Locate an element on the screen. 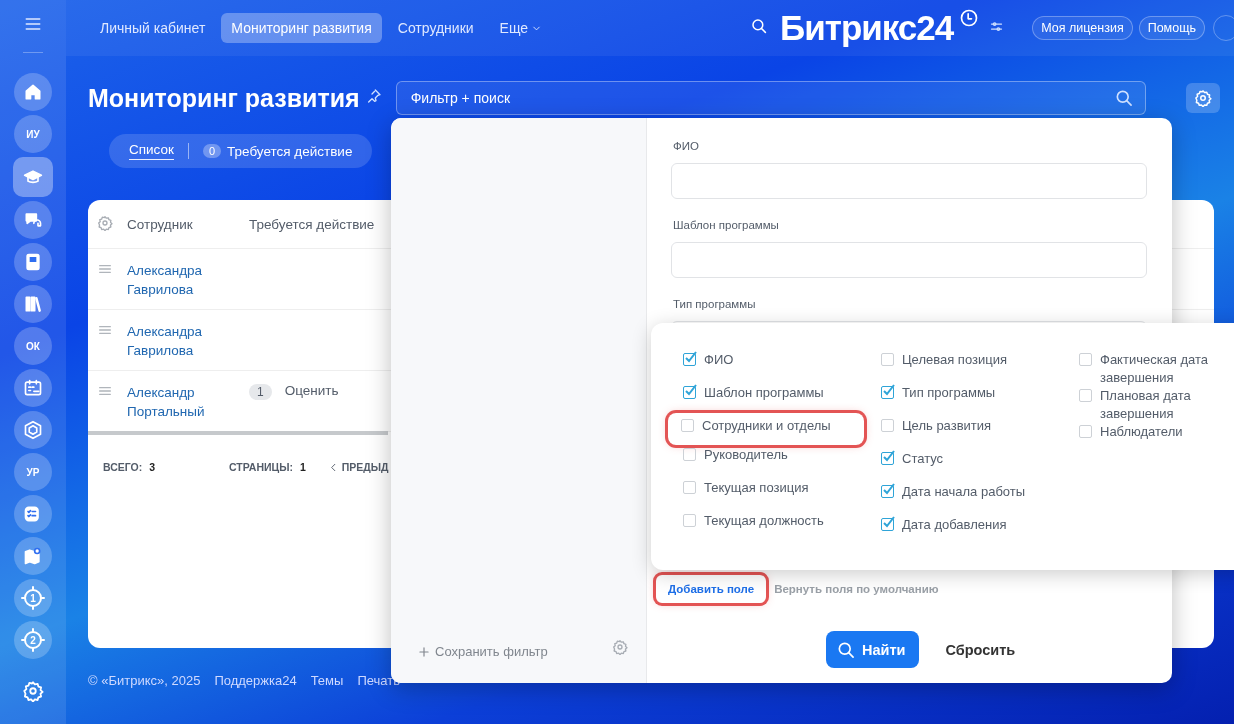 Image resolution: width=1234 pixels, height=724 pixels. previous-page-button: ПРЕДЫД is located at coordinates (358, 467).